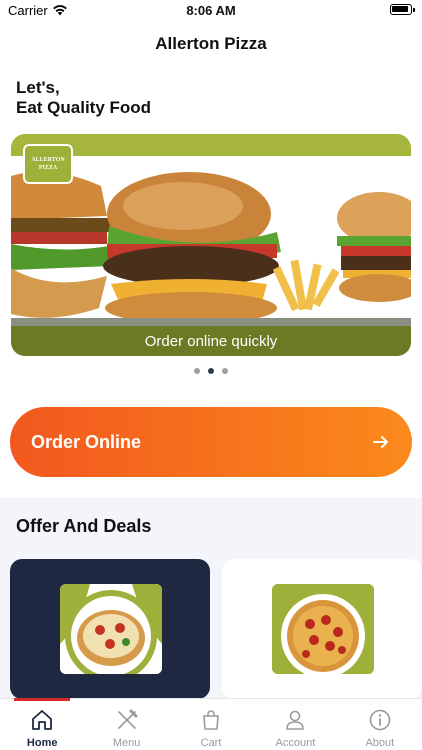  What do you see at coordinates (295, 743) in the screenshot?
I see `tab-label: Account` at bounding box center [295, 743].